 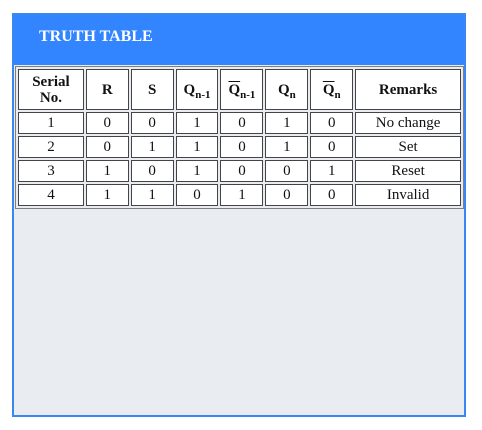 I want to click on q-prev-sub: n-1, so click(x=203, y=94).